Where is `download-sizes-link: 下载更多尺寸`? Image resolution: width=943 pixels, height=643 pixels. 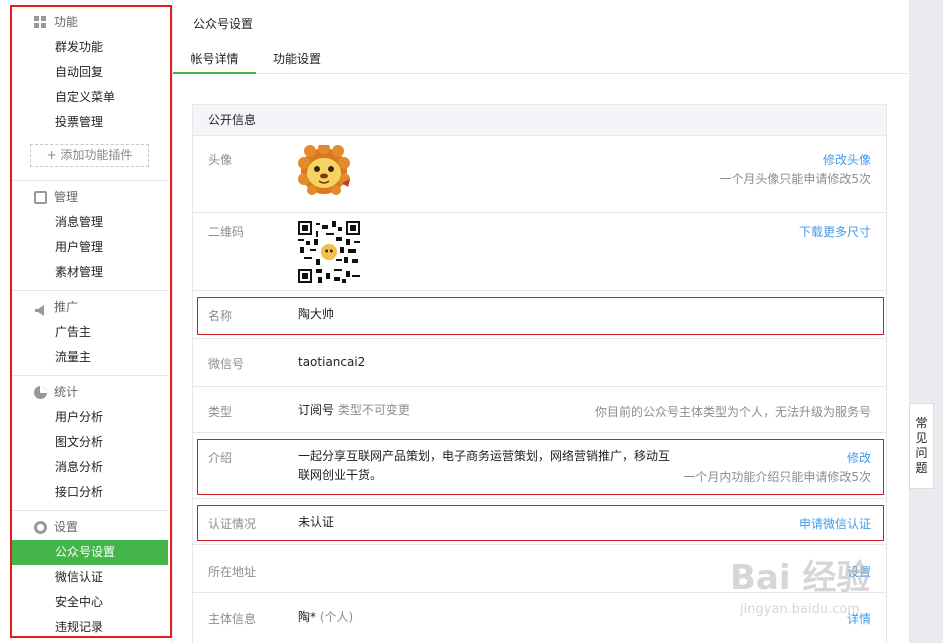 download-sizes-link: 下载更多尺寸 is located at coordinates (835, 231).